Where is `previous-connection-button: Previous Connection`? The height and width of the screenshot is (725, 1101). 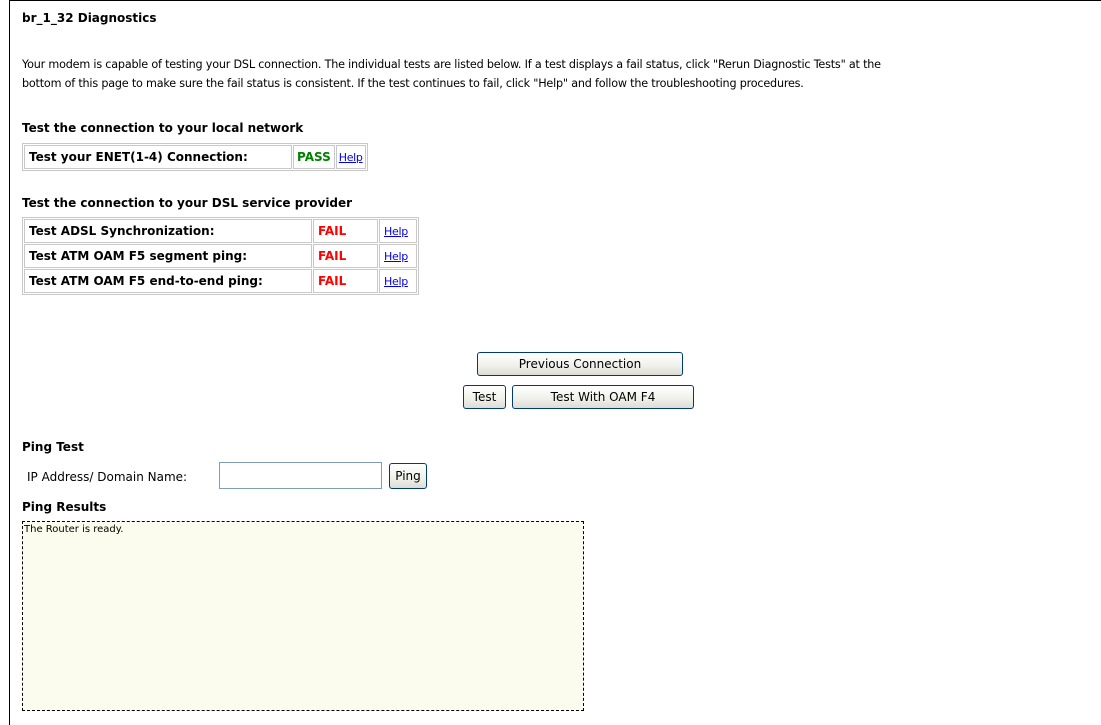
previous-connection-button: Previous Connection is located at coordinates (580, 364).